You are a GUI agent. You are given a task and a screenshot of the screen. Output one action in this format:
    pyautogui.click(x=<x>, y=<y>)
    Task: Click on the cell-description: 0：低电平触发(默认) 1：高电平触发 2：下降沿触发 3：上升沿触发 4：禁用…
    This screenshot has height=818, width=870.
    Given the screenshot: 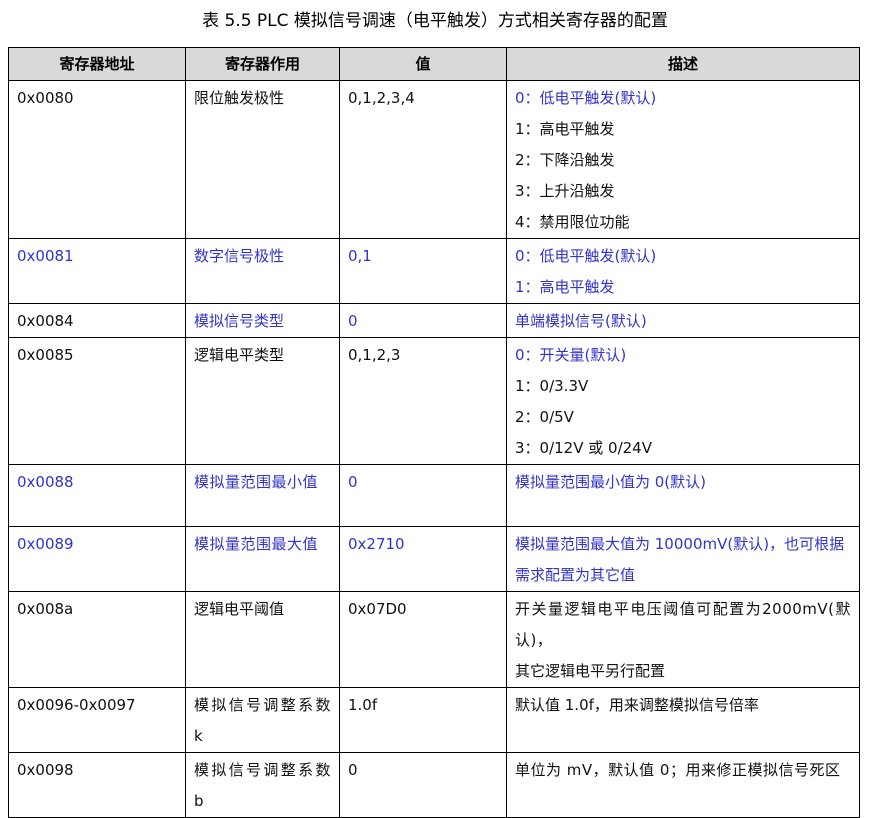 What is the action you would take?
    pyautogui.click(x=683, y=159)
    